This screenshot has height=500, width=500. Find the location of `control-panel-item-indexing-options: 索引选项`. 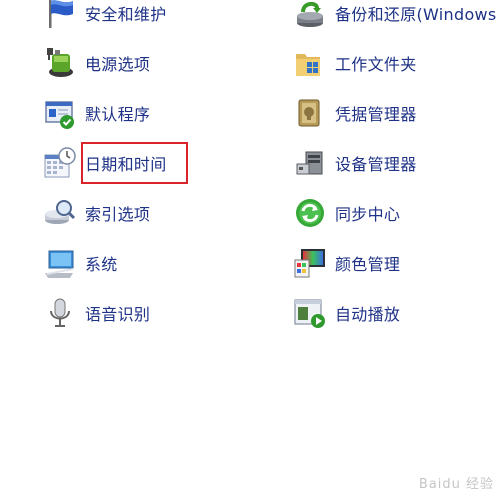

control-panel-item-indexing-options: 索引选项 is located at coordinates (96, 213).